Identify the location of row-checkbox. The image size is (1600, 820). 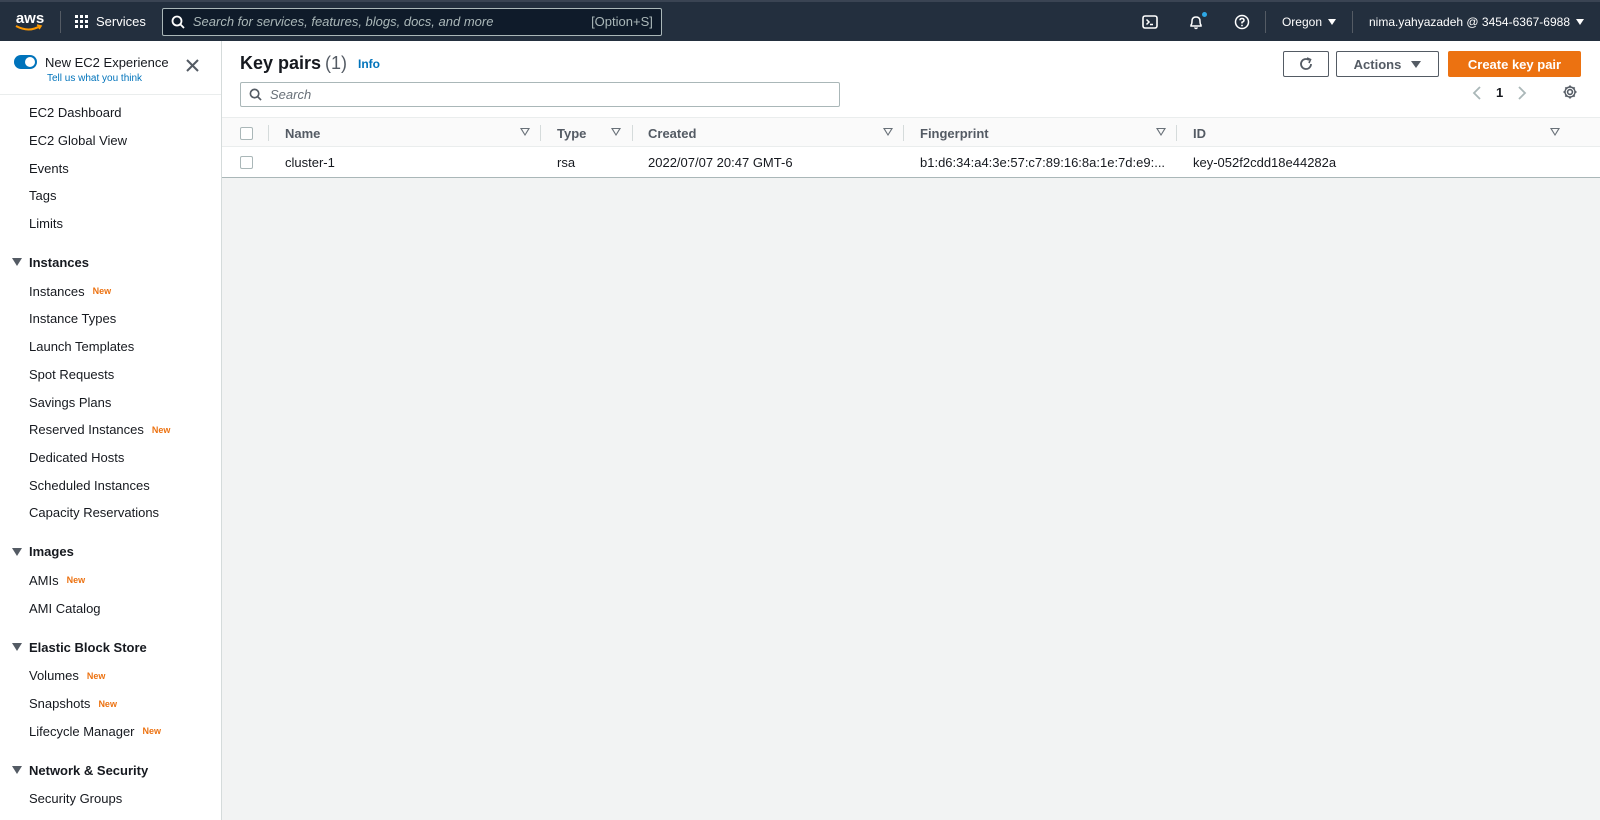
(246, 162).